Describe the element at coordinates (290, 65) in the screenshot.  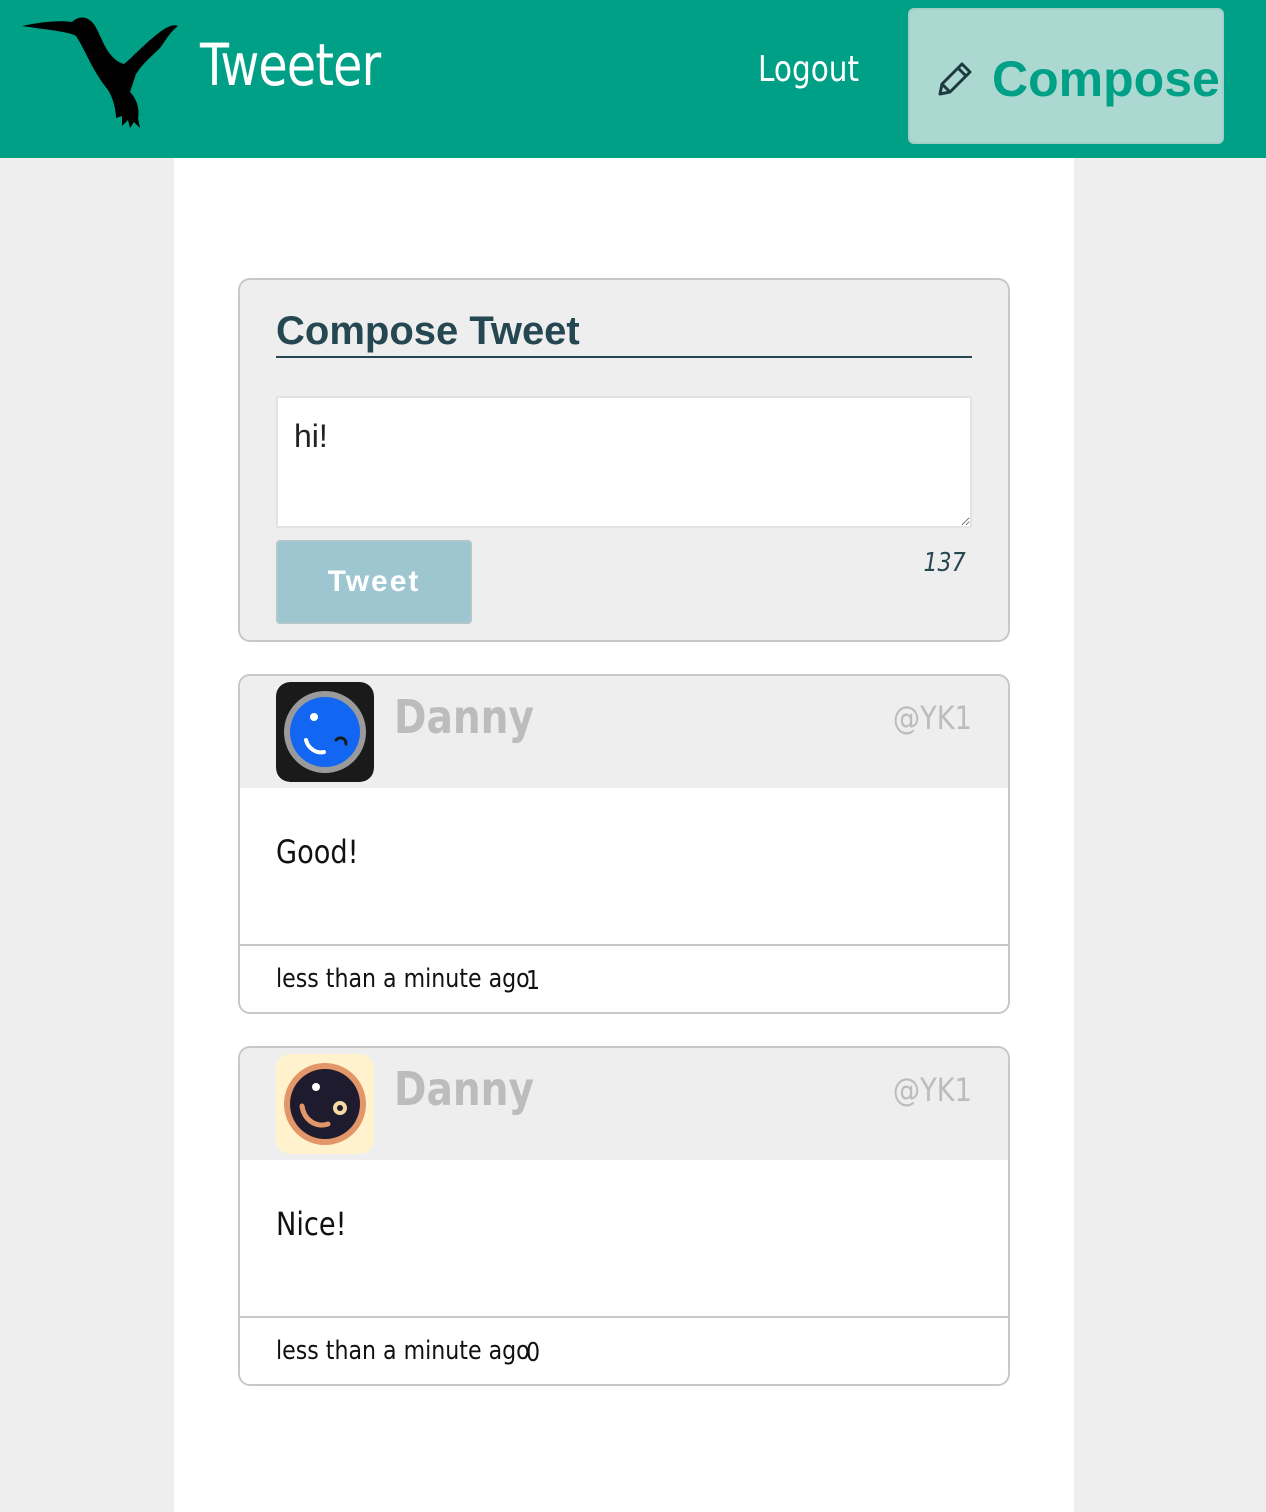
I see `brand-title: Tweeter` at that location.